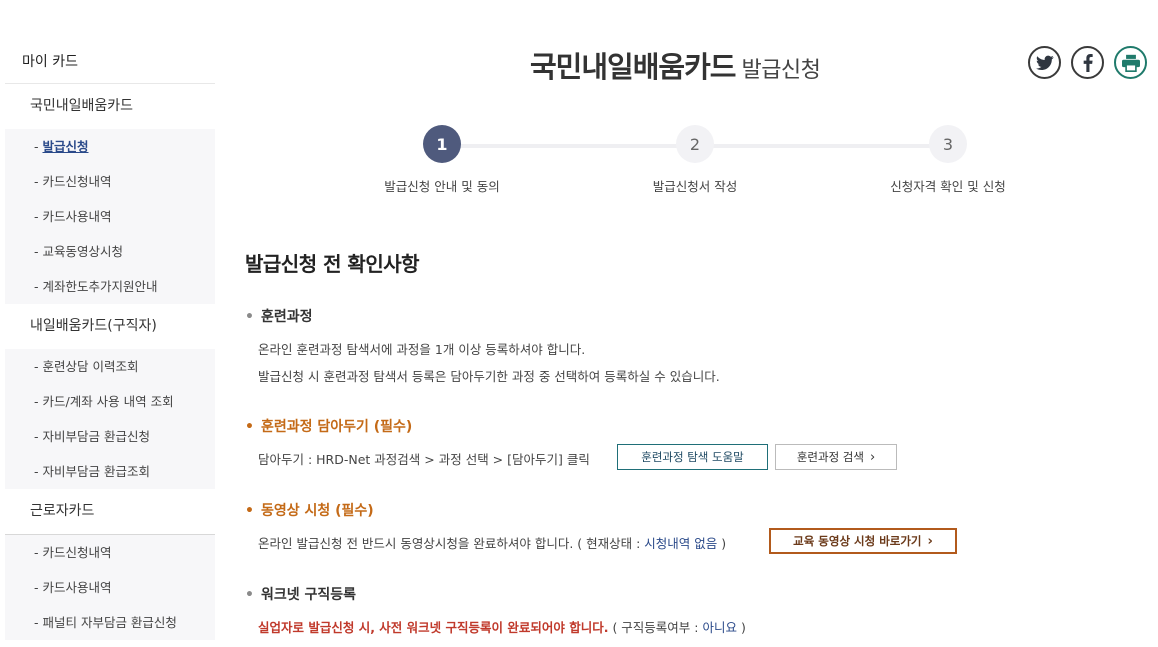  Describe the element at coordinates (433, 627) in the screenshot. I see `worknet-warning: 실업자로 발급신청 시, 사전 워크넷 구직등록이 완료되어야 합니다.` at that location.